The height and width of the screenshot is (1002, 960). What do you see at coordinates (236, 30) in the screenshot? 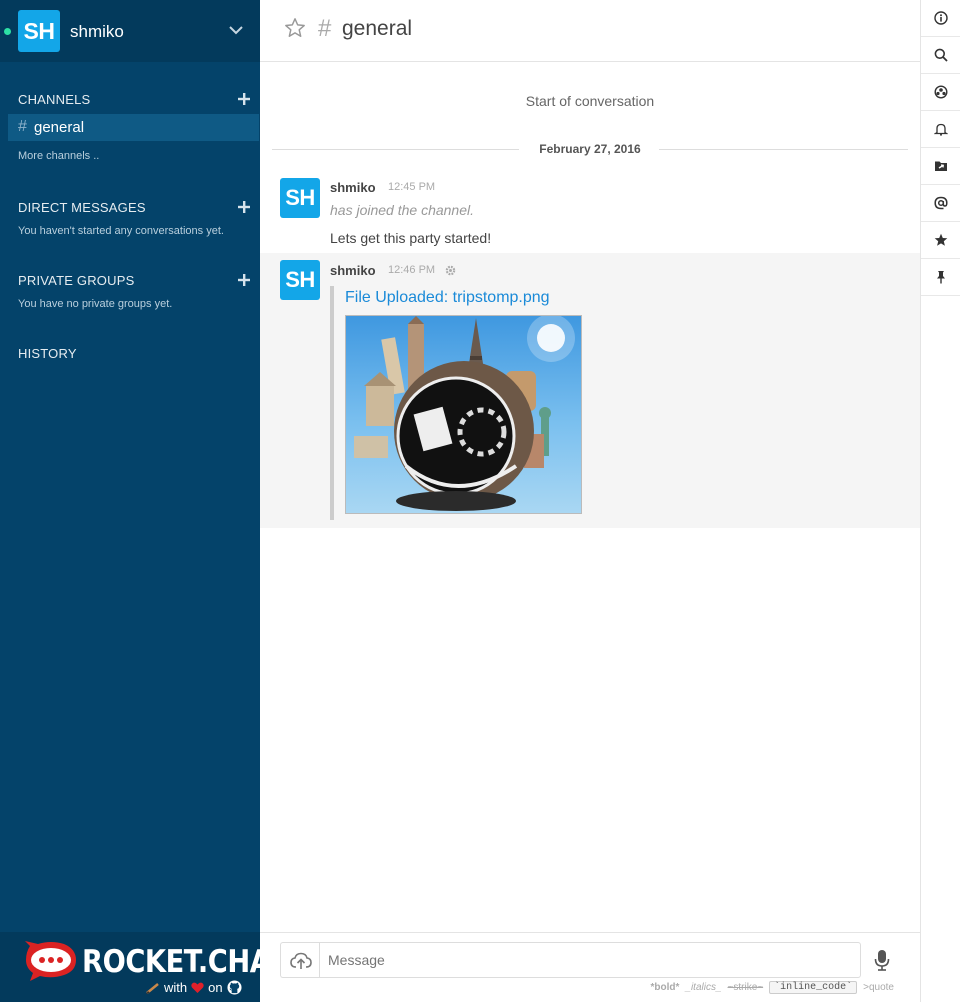
I see `chevron-down-icon` at bounding box center [236, 30].